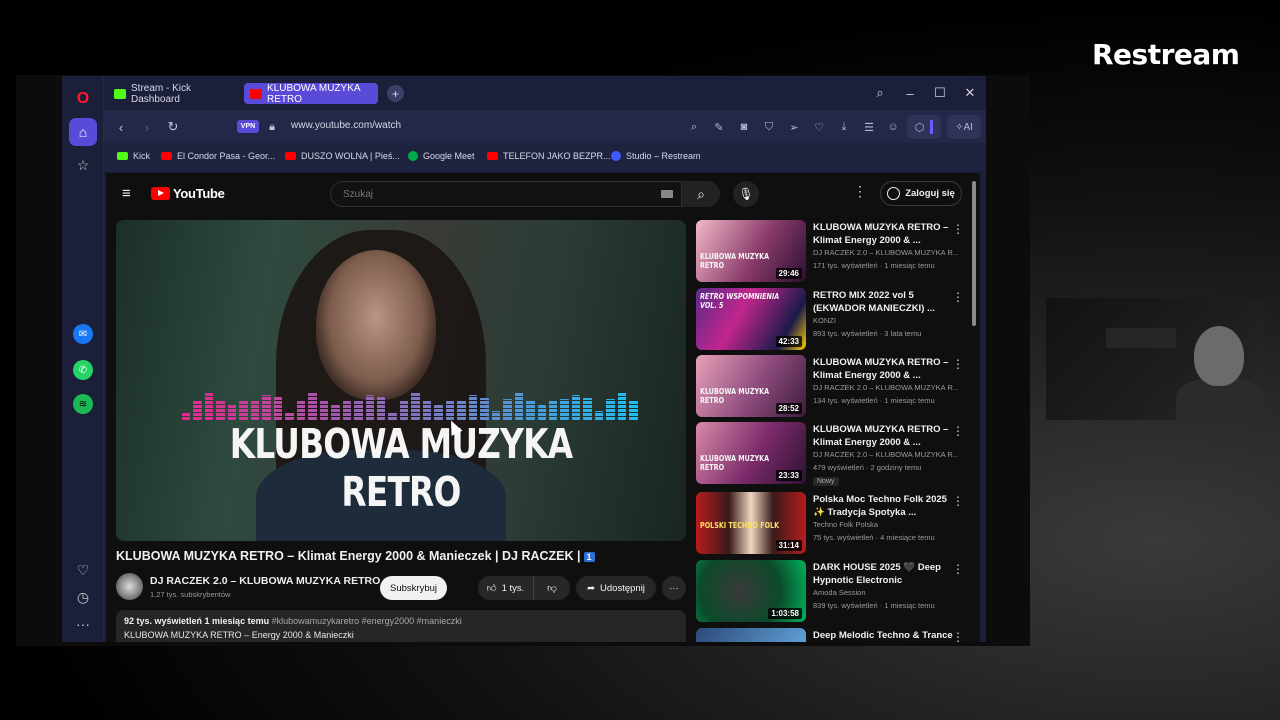  What do you see at coordinates (133, 156) in the screenshot?
I see `bookmark-kick: Kick` at bounding box center [133, 156].